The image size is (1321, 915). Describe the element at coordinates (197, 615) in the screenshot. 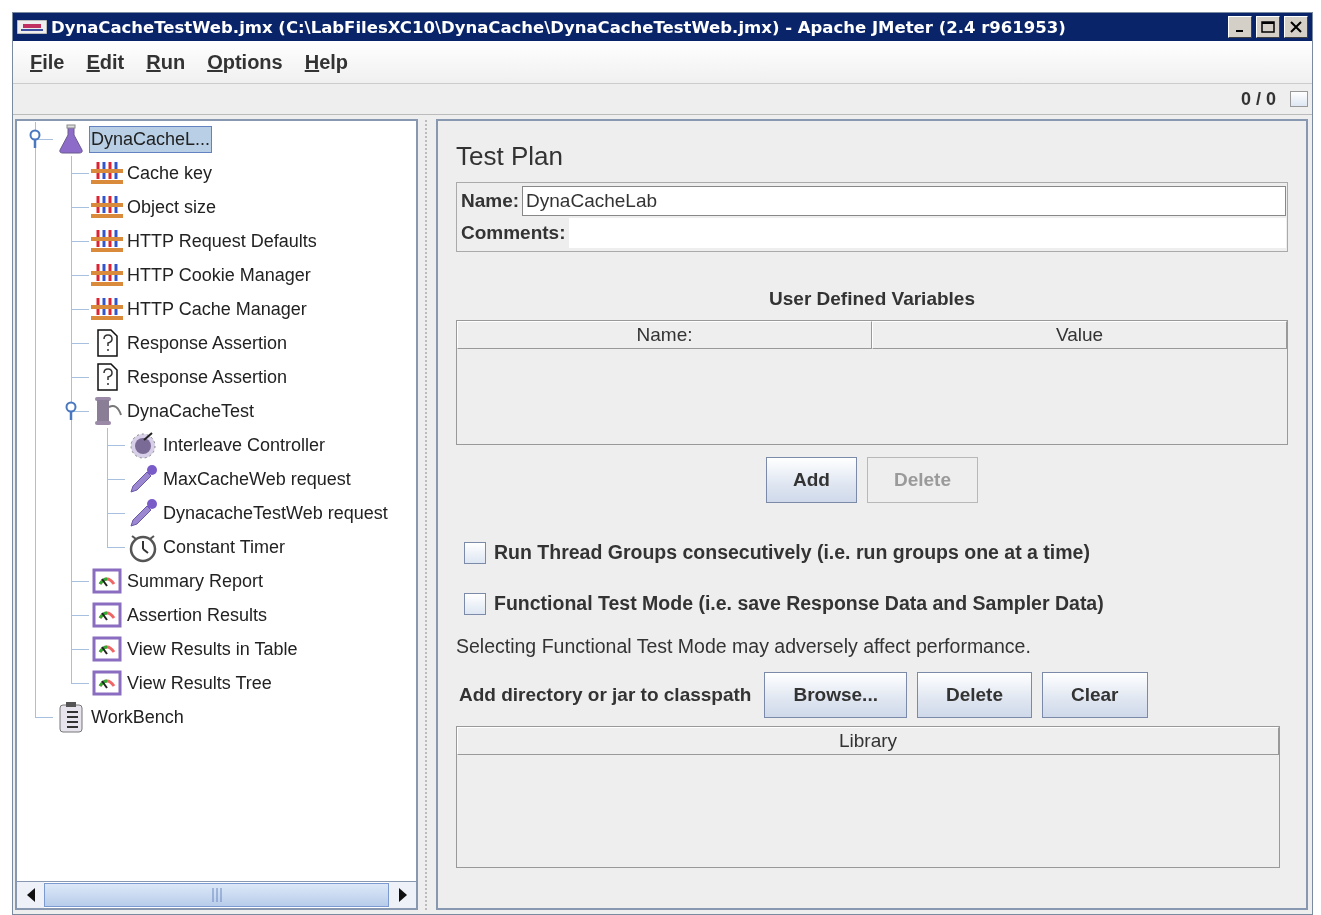

I see `tree-item: Assertion Results` at that location.